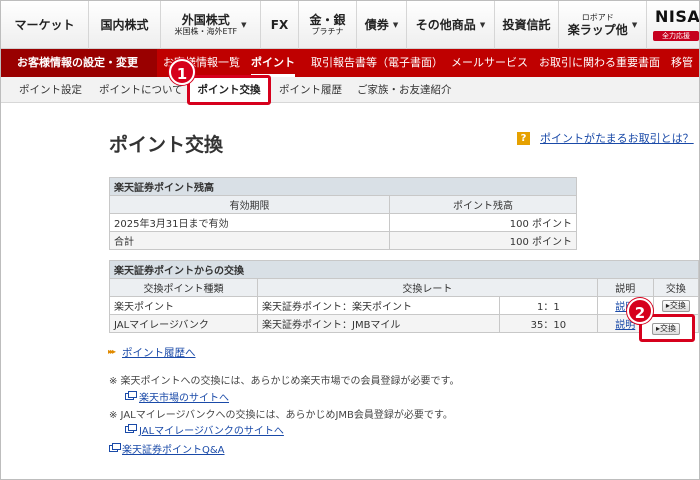  I want to click on subnav-point-history: ポイント履歴, so click(310, 90).